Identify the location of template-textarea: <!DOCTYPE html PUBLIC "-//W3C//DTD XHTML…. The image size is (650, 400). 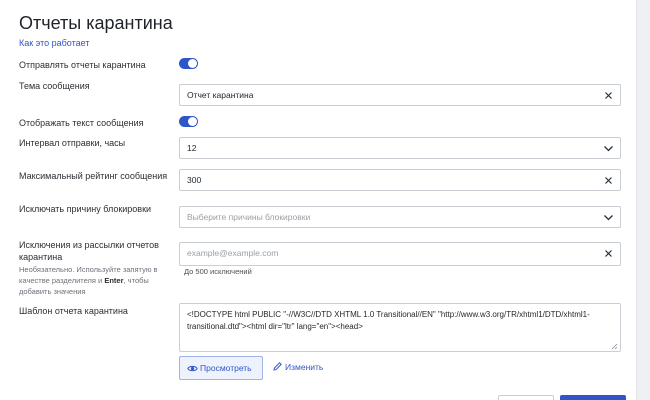
(400, 327).